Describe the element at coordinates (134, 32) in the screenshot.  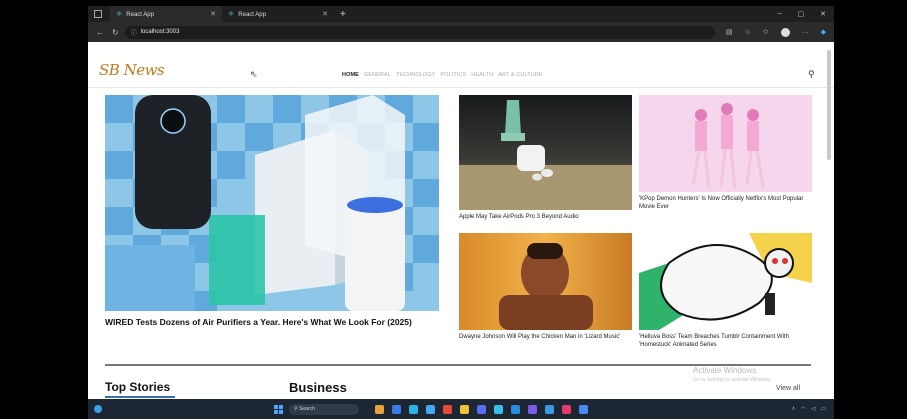
I see `site-info-icon: ⓘ` at that location.